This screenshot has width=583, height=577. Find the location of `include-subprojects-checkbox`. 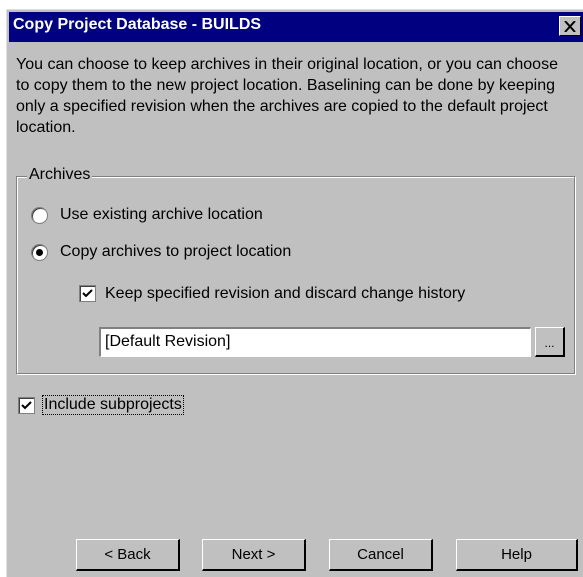

include-subprojects-checkbox is located at coordinates (26, 405).